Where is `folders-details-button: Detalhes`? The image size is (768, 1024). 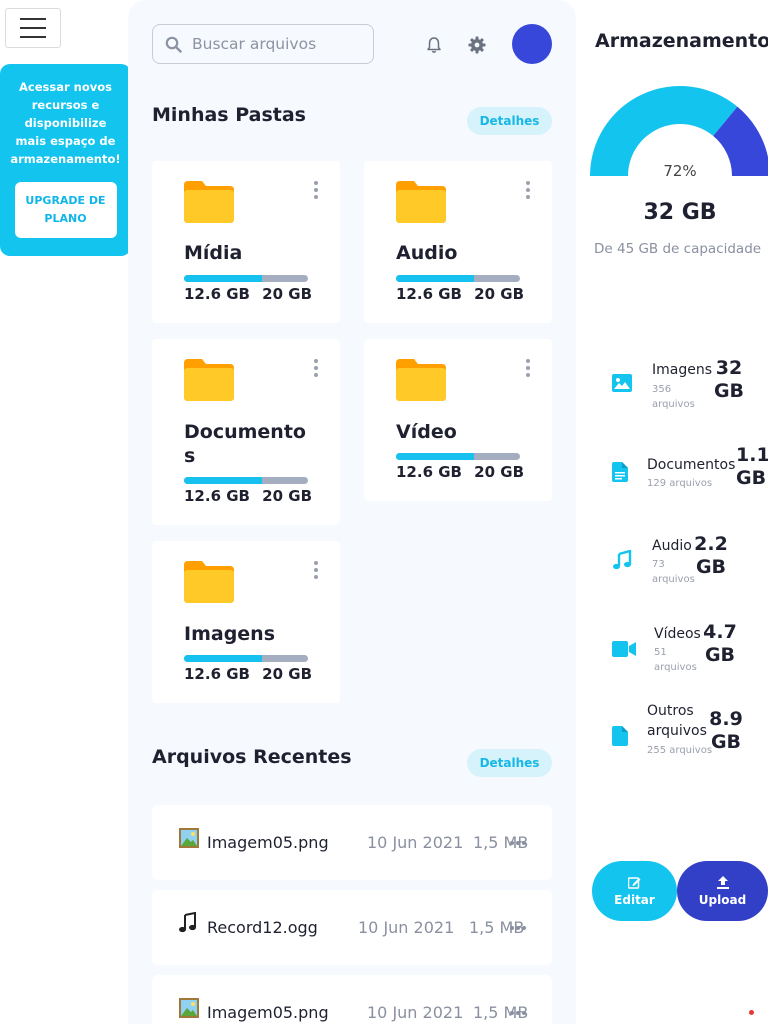 folders-details-button: Detalhes is located at coordinates (509, 121).